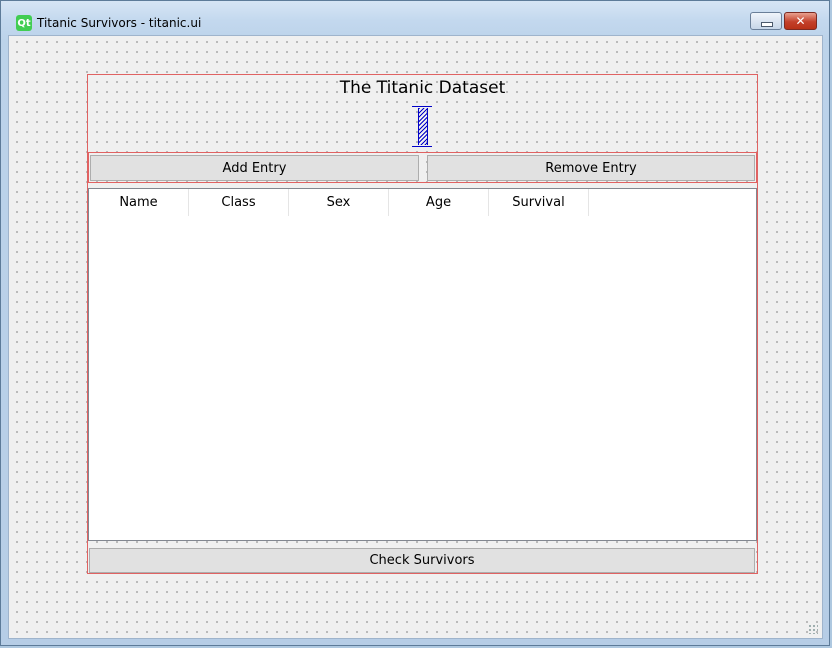  What do you see at coordinates (139, 202) in the screenshot?
I see `header-name: Name` at bounding box center [139, 202].